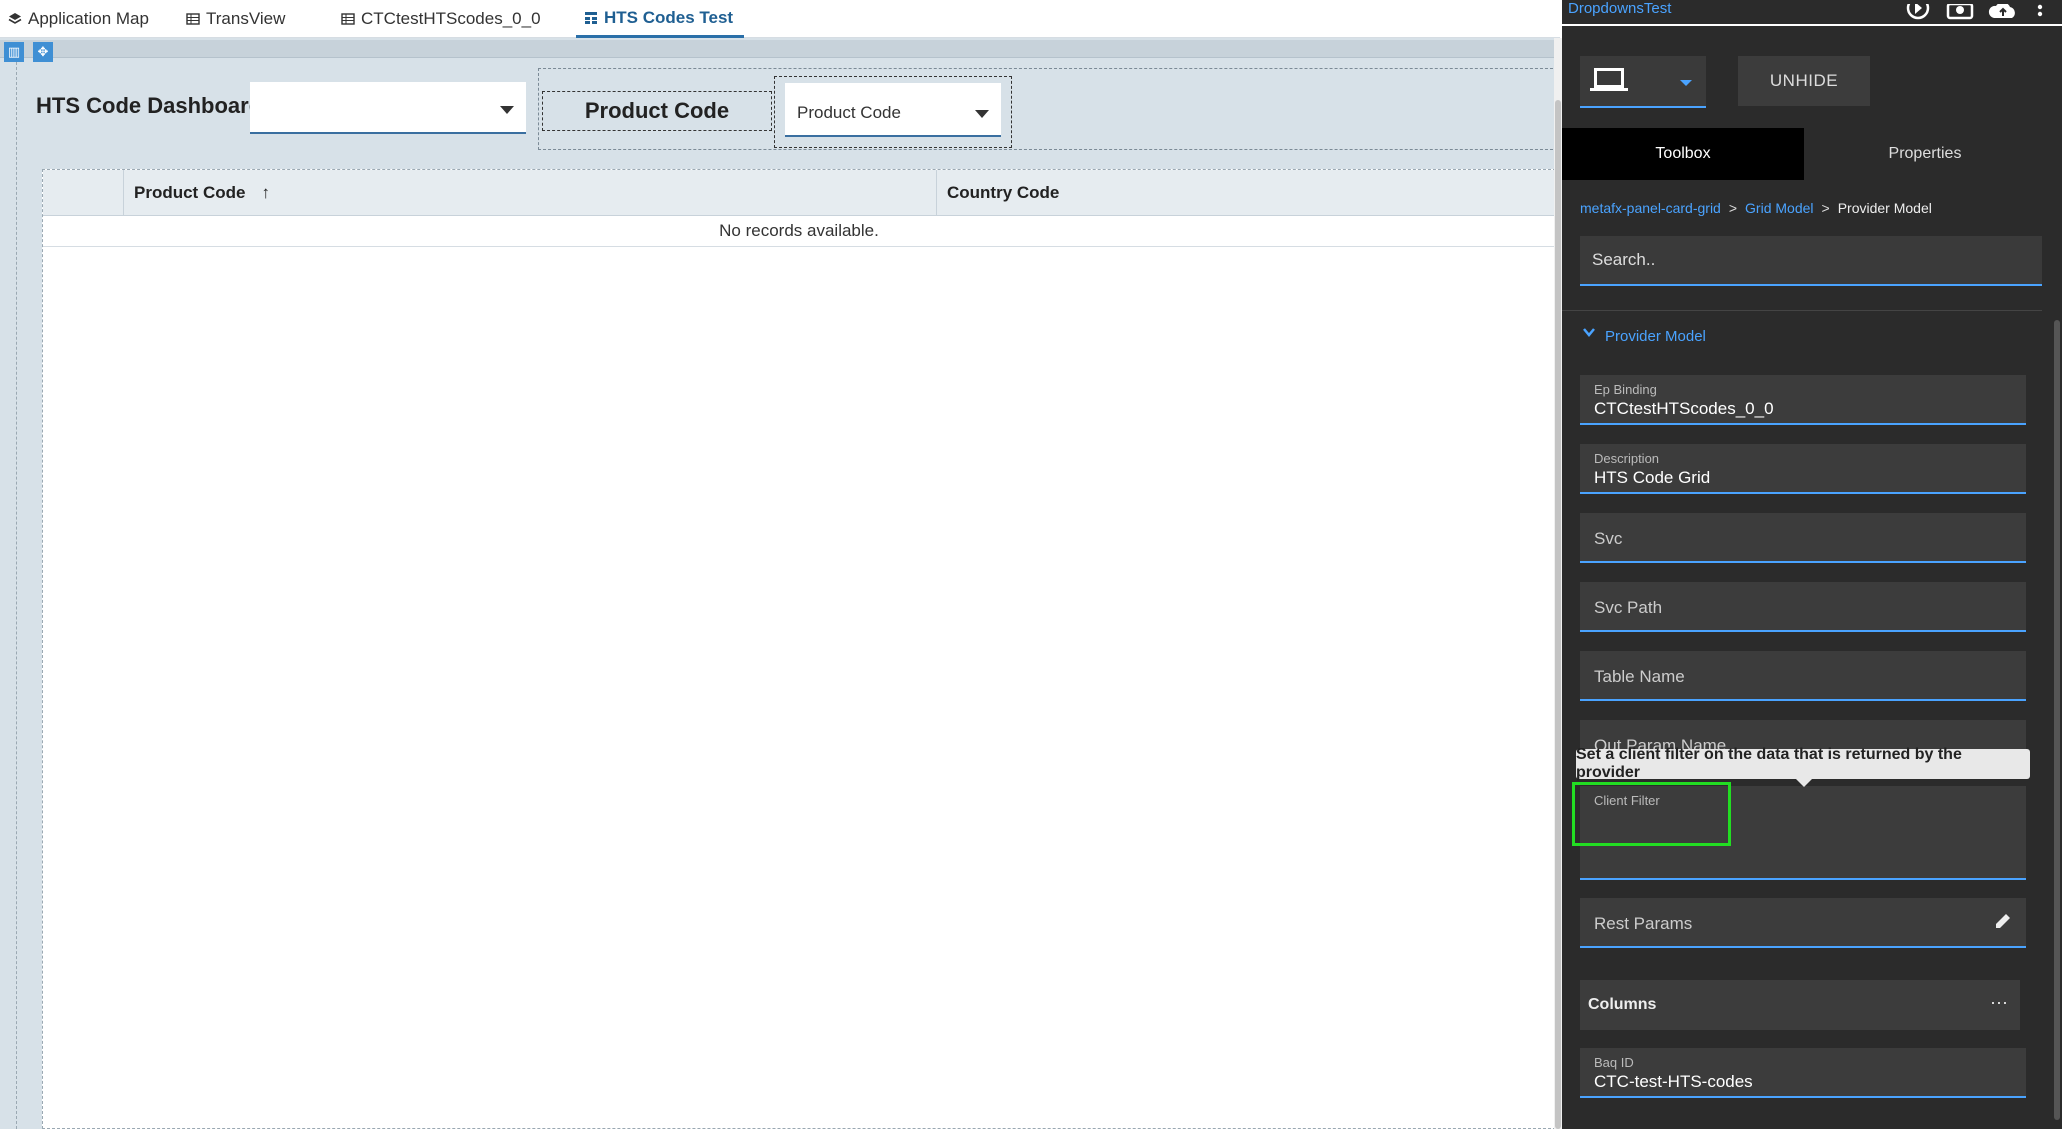 The image size is (2062, 1129). I want to click on panel-title-underline, so click(1812, 25).